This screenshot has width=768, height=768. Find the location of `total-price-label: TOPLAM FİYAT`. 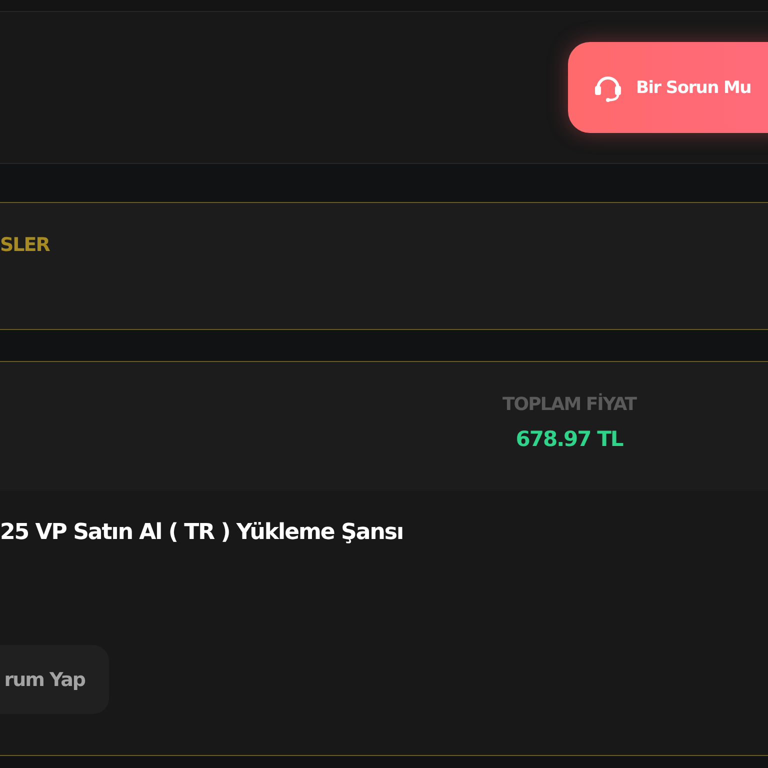

total-price-label: TOPLAM FİYAT is located at coordinates (569, 404).